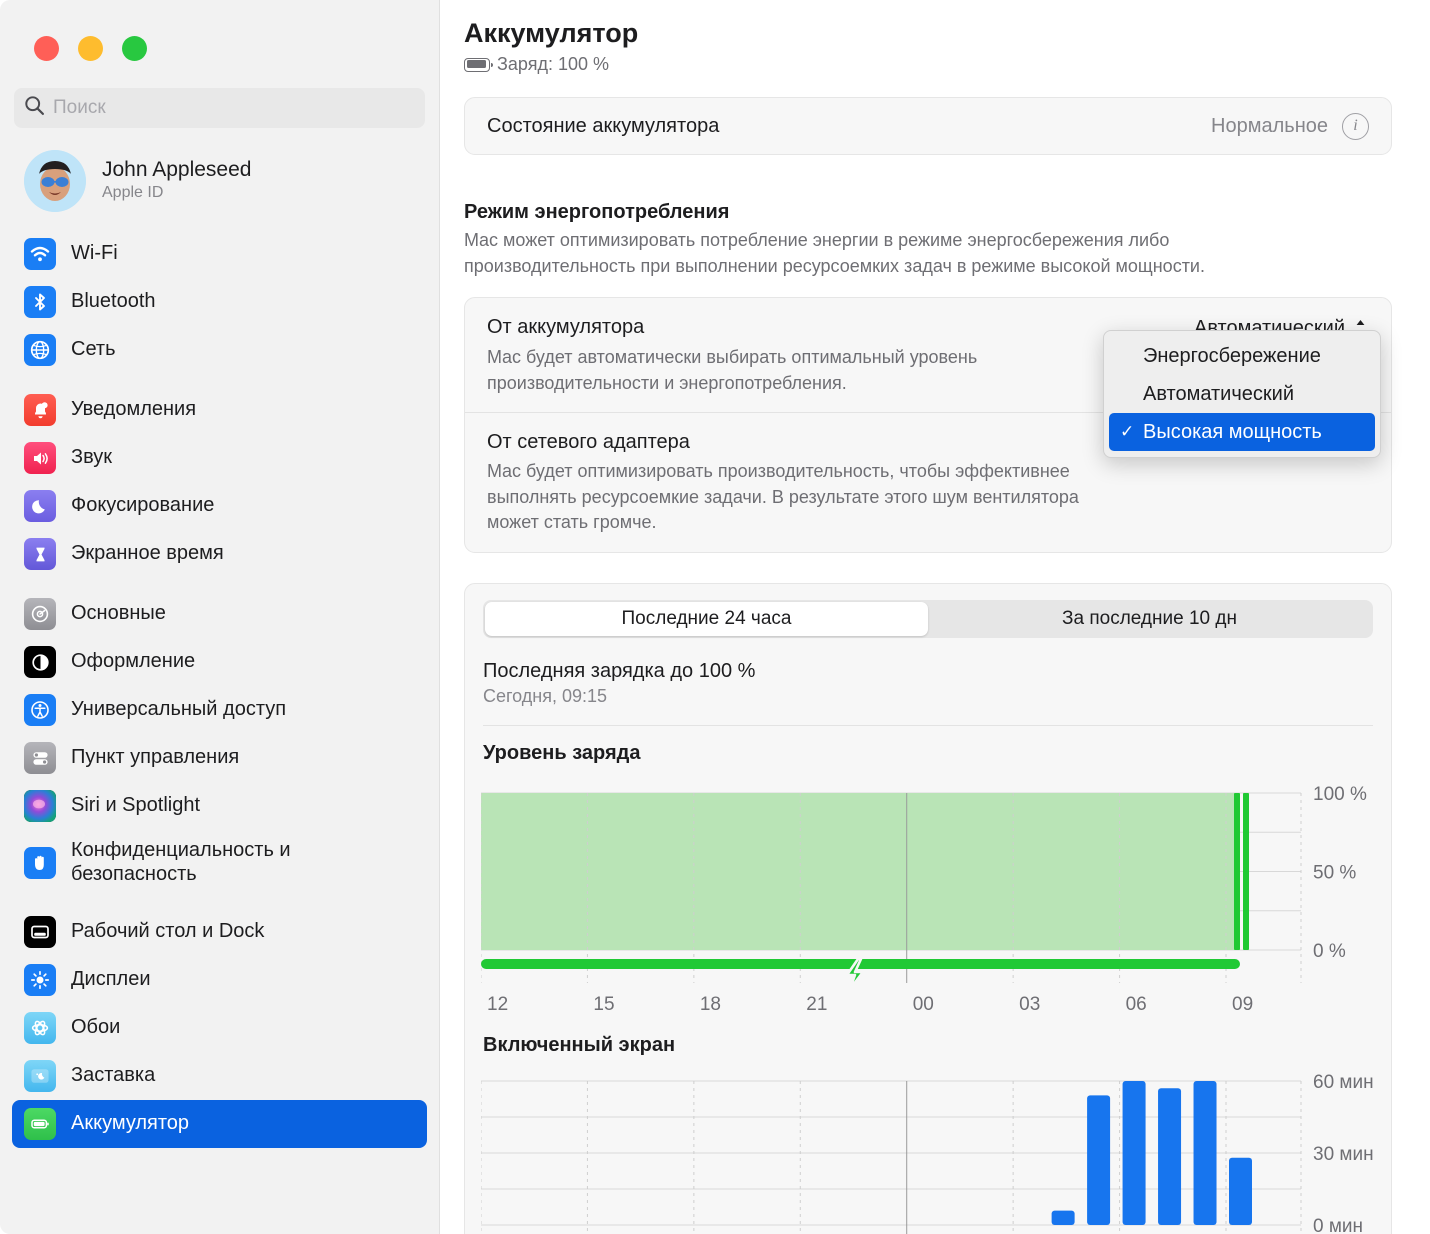 The image size is (1430, 1234). What do you see at coordinates (1232, 355) in the screenshot?
I see `dropdown-option-label: Энергосбережение` at bounding box center [1232, 355].